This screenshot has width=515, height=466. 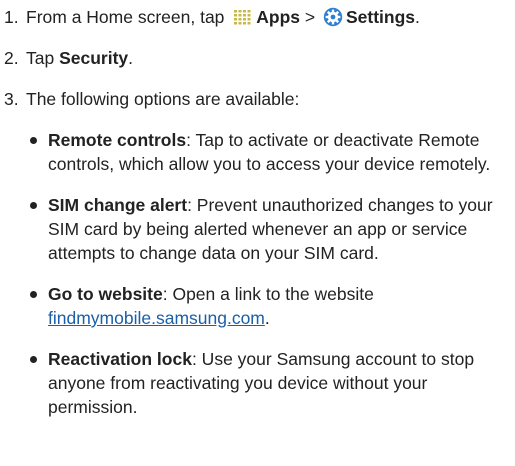 What do you see at coordinates (11, 99) in the screenshot?
I see `step-number: 3.` at bounding box center [11, 99].